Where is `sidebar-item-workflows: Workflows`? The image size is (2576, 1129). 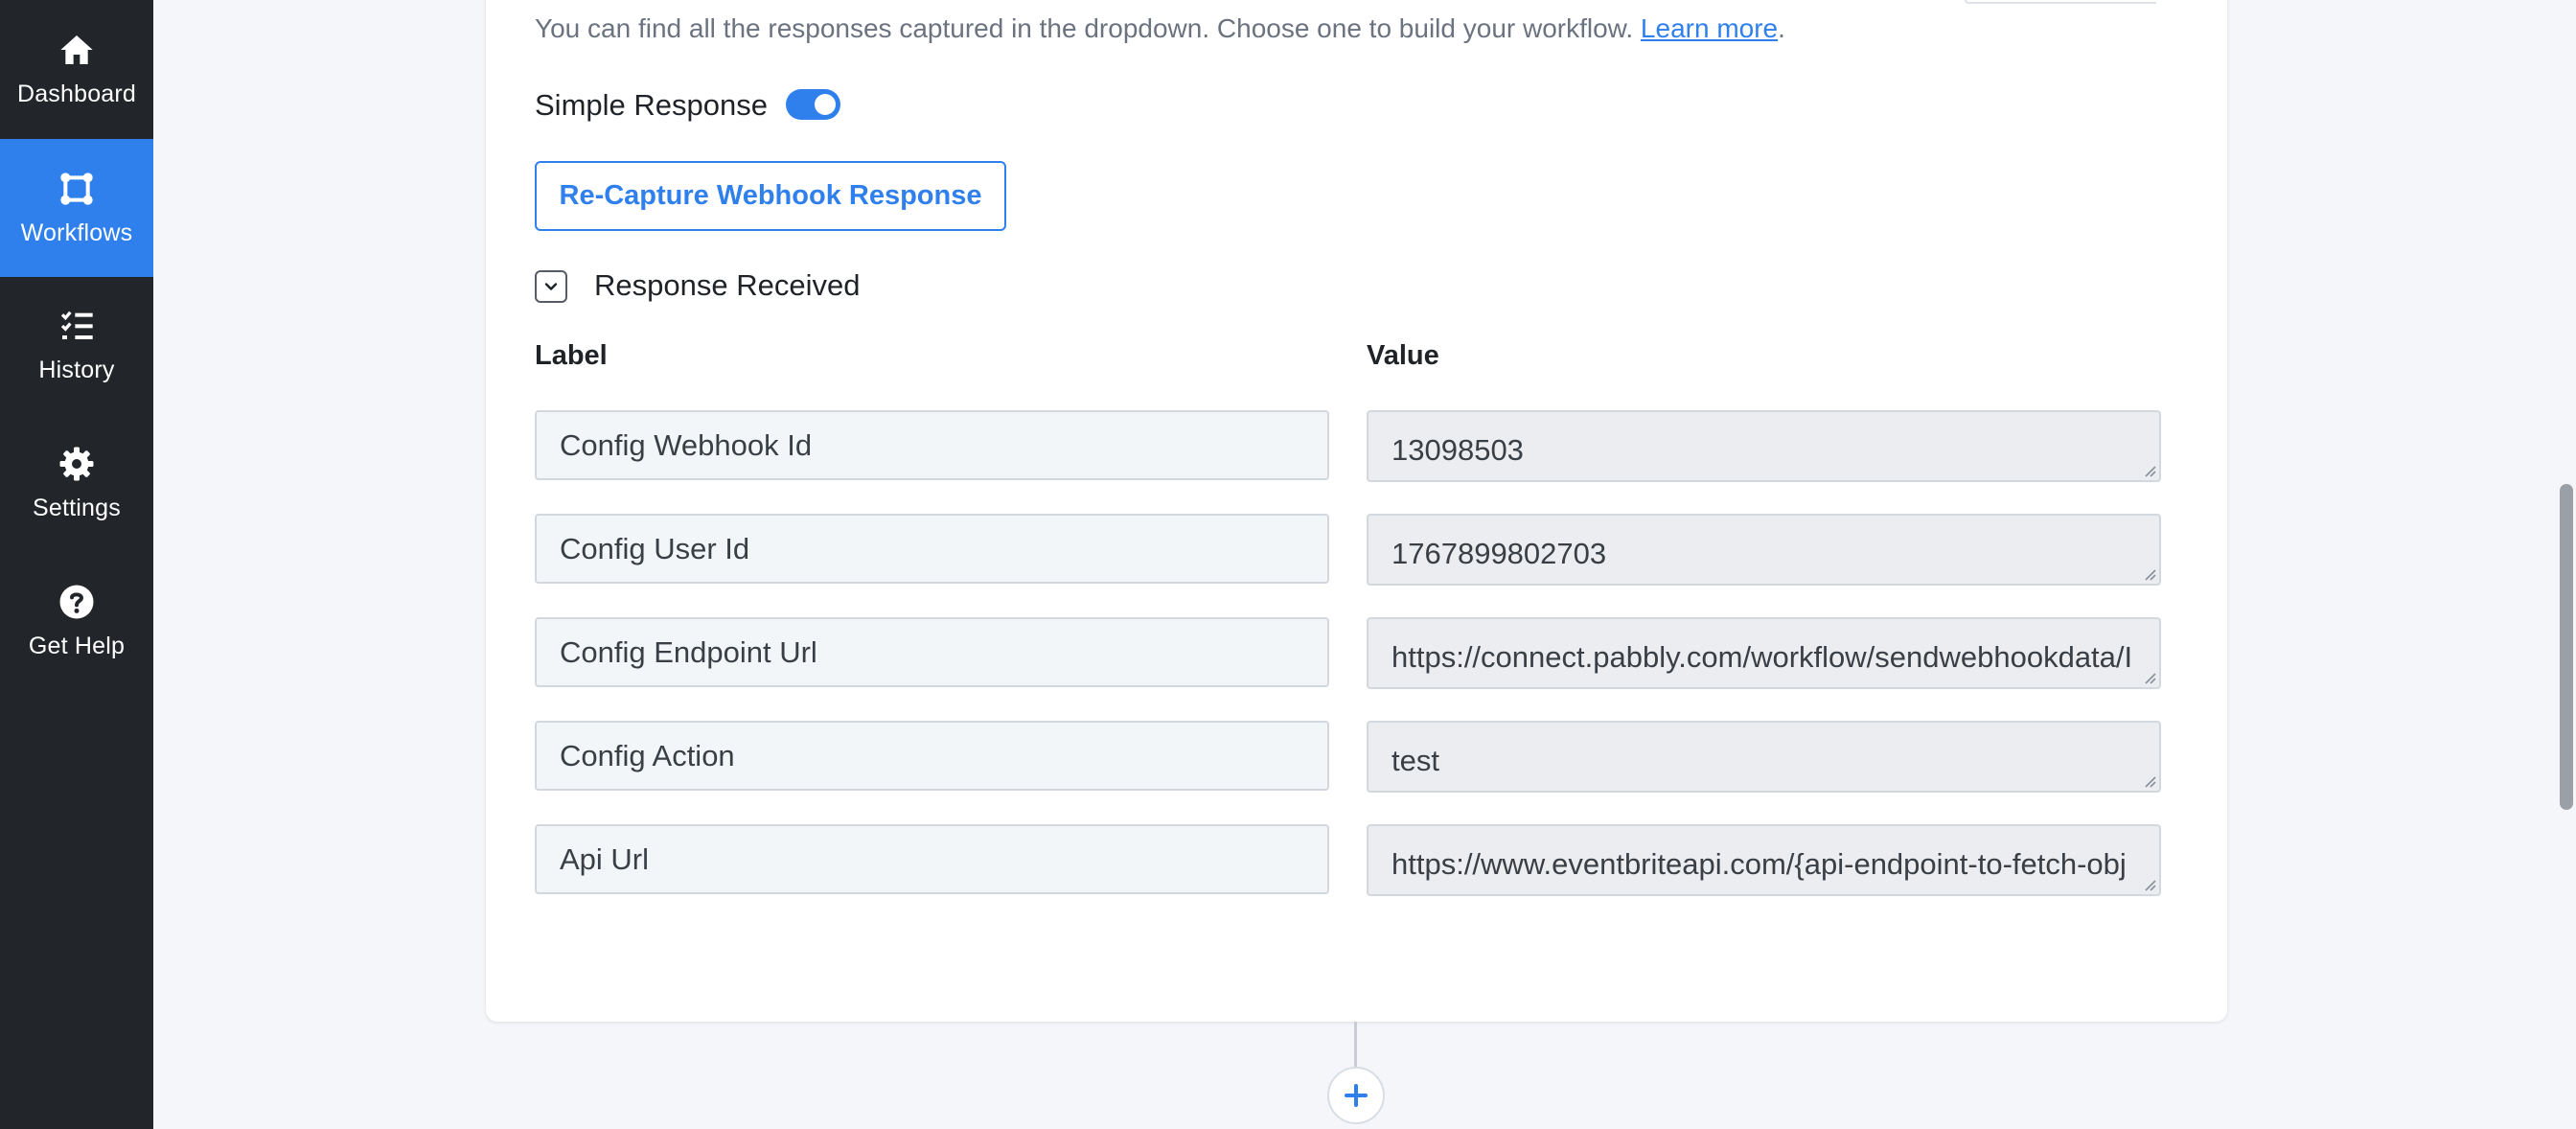
sidebar-item-workflows: Workflows is located at coordinates (76, 208).